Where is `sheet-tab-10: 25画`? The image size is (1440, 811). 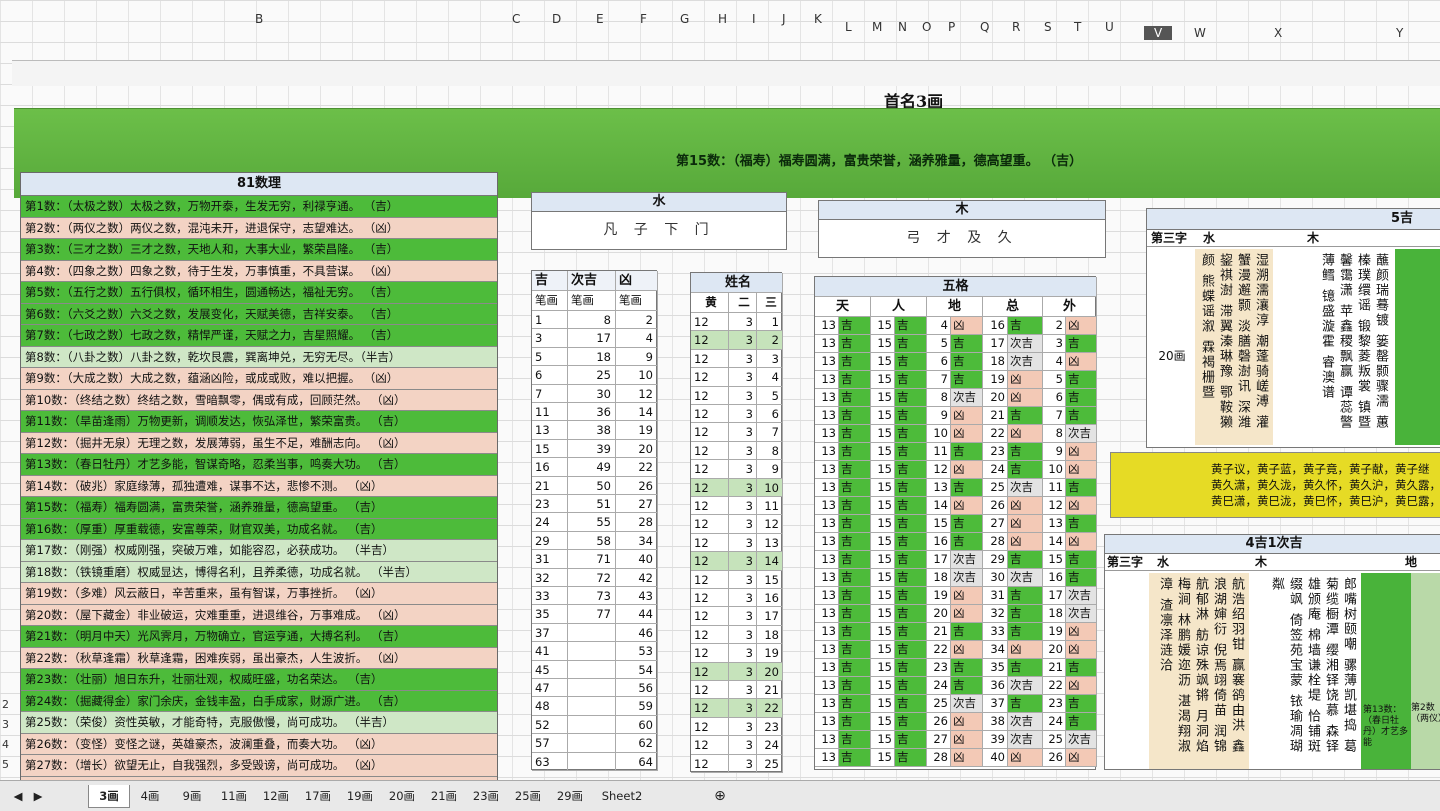
sheet-tab-10: 25画 is located at coordinates (528, 796).